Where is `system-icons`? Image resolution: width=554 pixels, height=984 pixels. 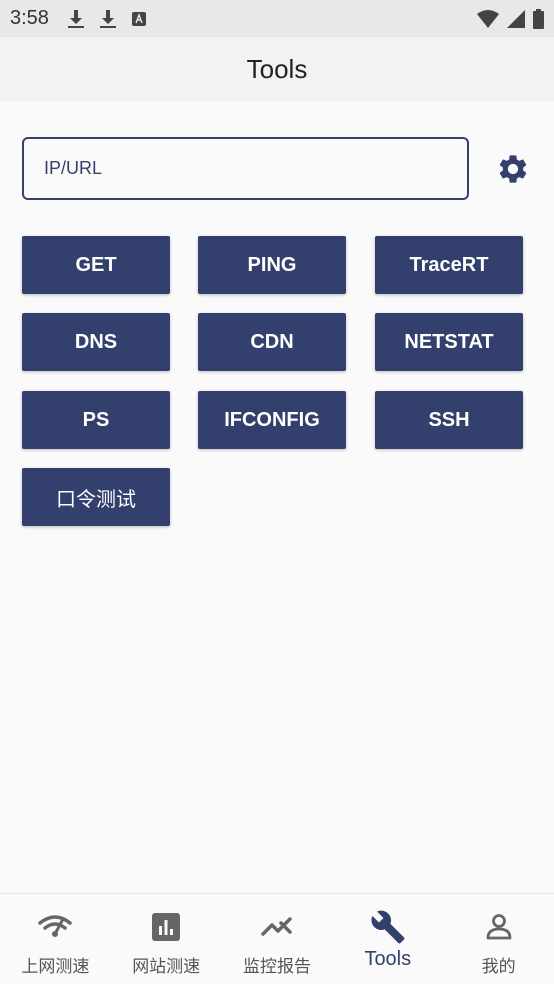 system-icons is located at coordinates (510, 18).